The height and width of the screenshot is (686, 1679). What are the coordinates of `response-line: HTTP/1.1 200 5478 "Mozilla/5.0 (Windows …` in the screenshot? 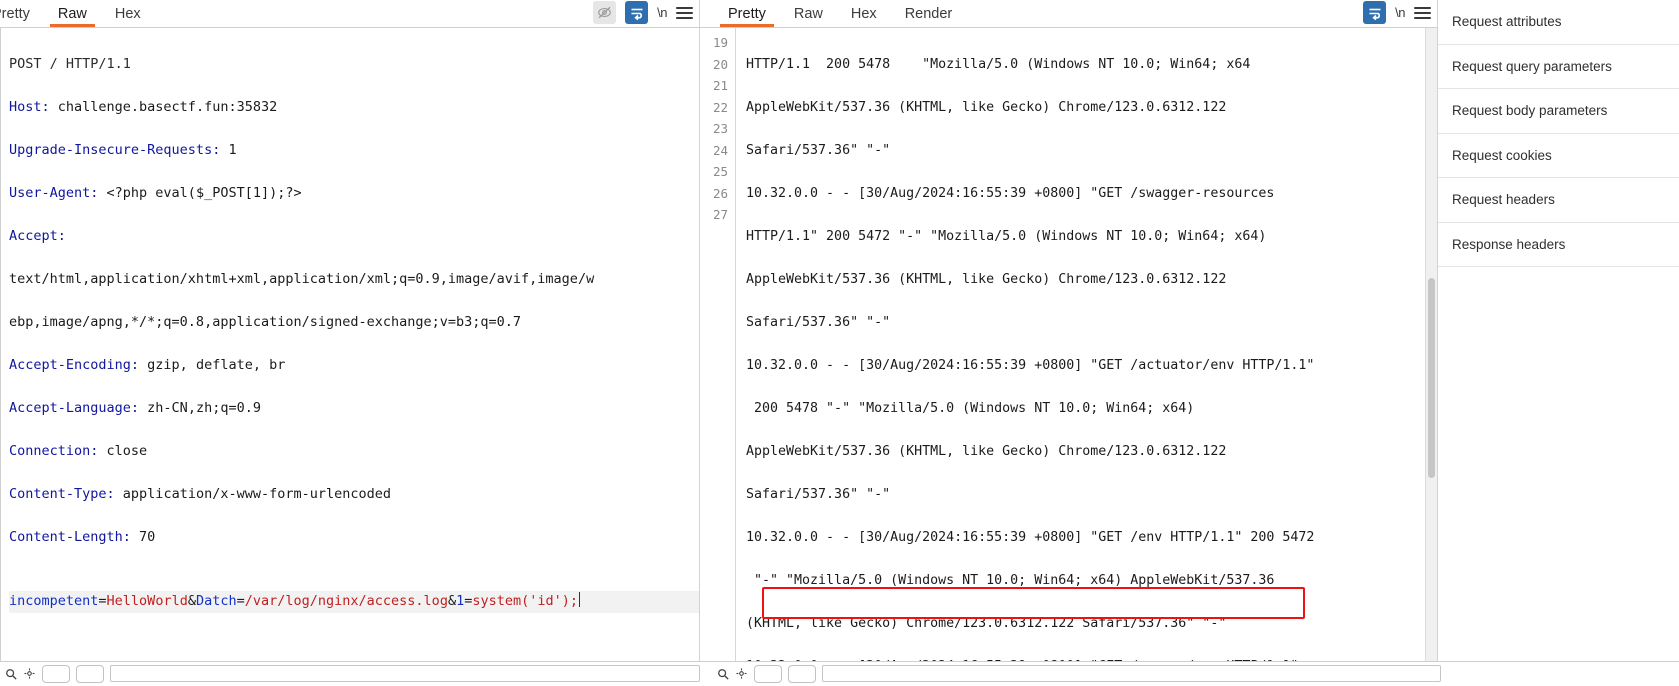 It's located at (998, 64).